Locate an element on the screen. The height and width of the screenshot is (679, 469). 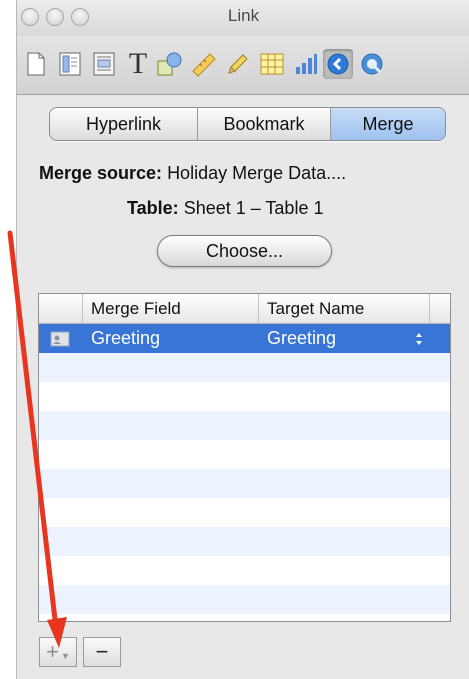
merge-field-cell: Greeting is located at coordinates (126, 338).